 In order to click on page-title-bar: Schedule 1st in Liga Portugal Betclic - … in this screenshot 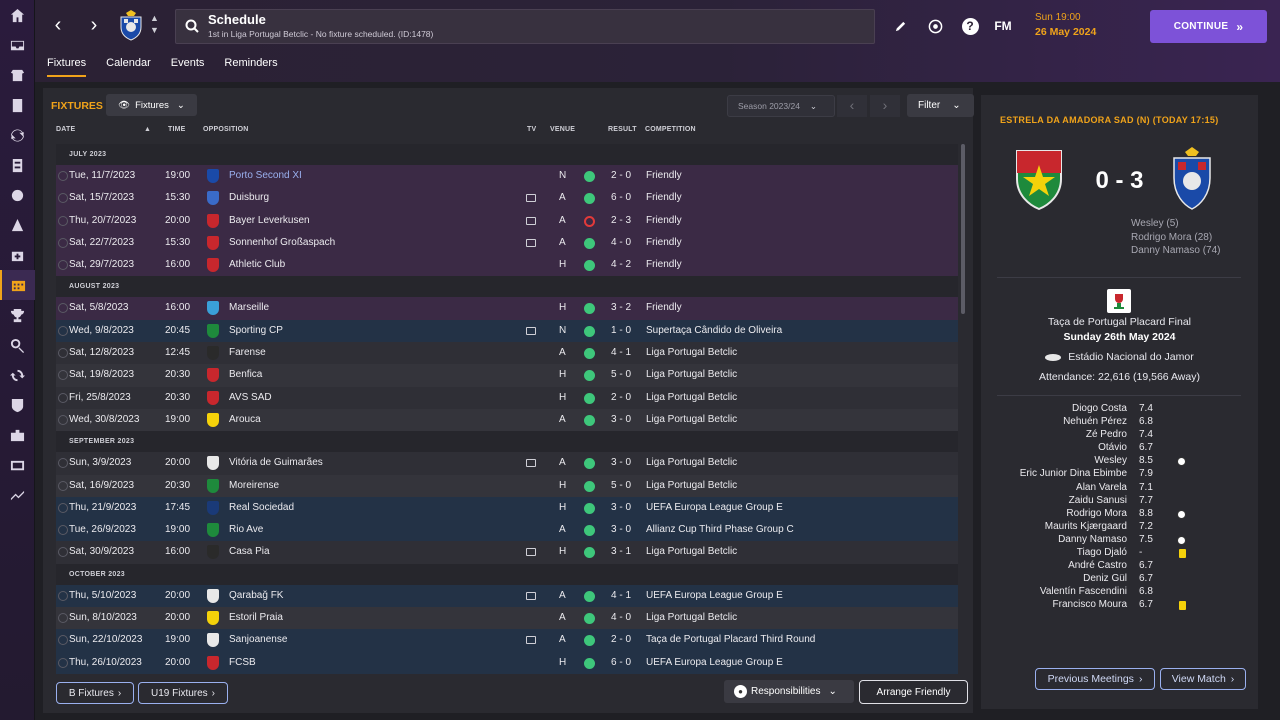, I will do `click(525, 26)`.